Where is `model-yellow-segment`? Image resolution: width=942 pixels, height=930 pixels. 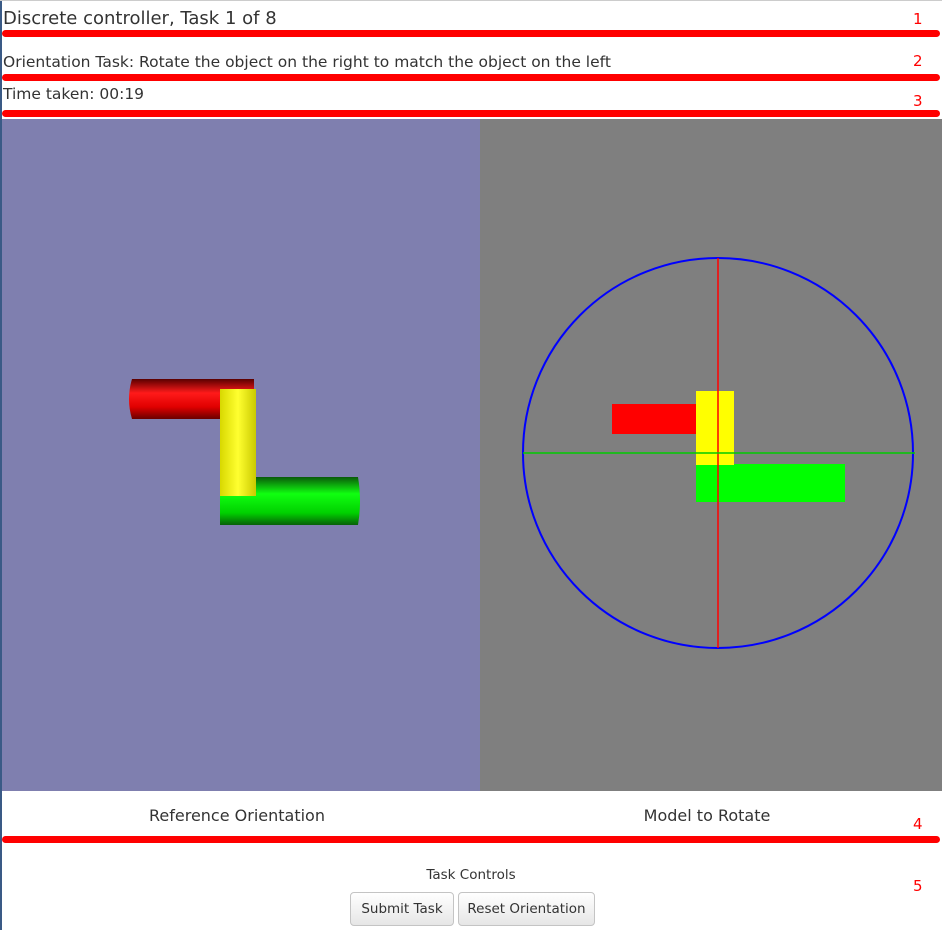 model-yellow-segment is located at coordinates (715, 428).